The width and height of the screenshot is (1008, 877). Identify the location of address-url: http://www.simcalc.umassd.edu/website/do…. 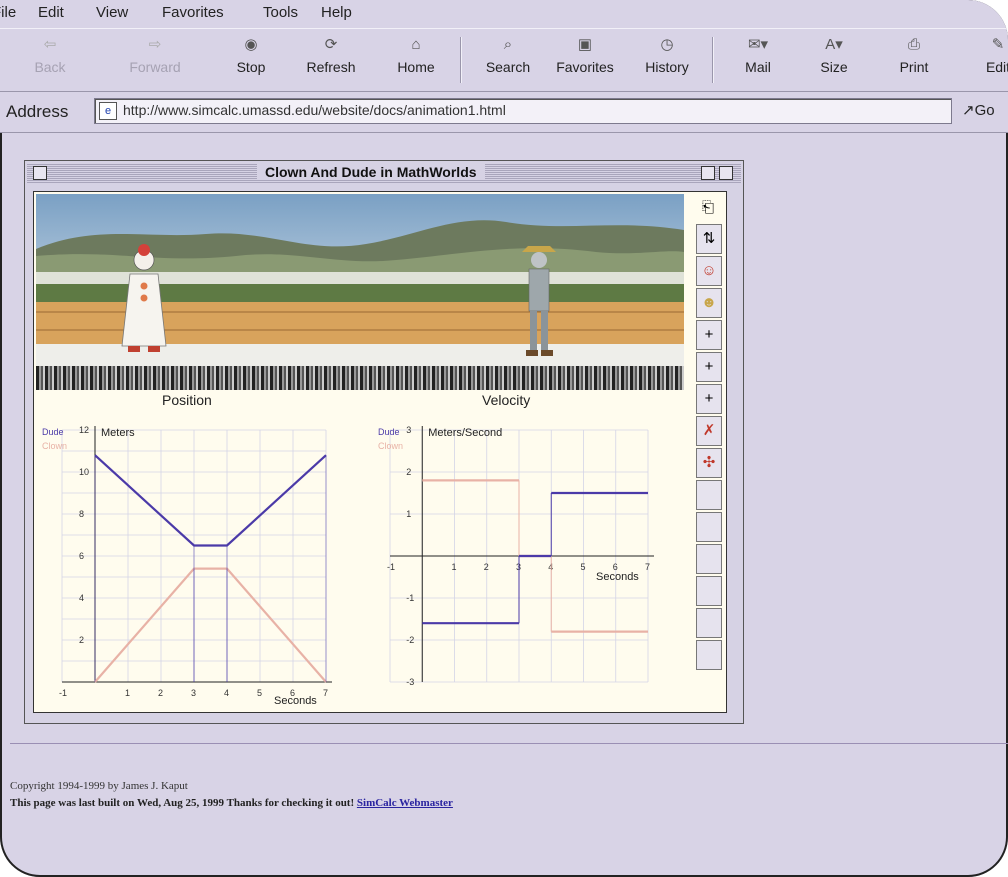
(314, 110).